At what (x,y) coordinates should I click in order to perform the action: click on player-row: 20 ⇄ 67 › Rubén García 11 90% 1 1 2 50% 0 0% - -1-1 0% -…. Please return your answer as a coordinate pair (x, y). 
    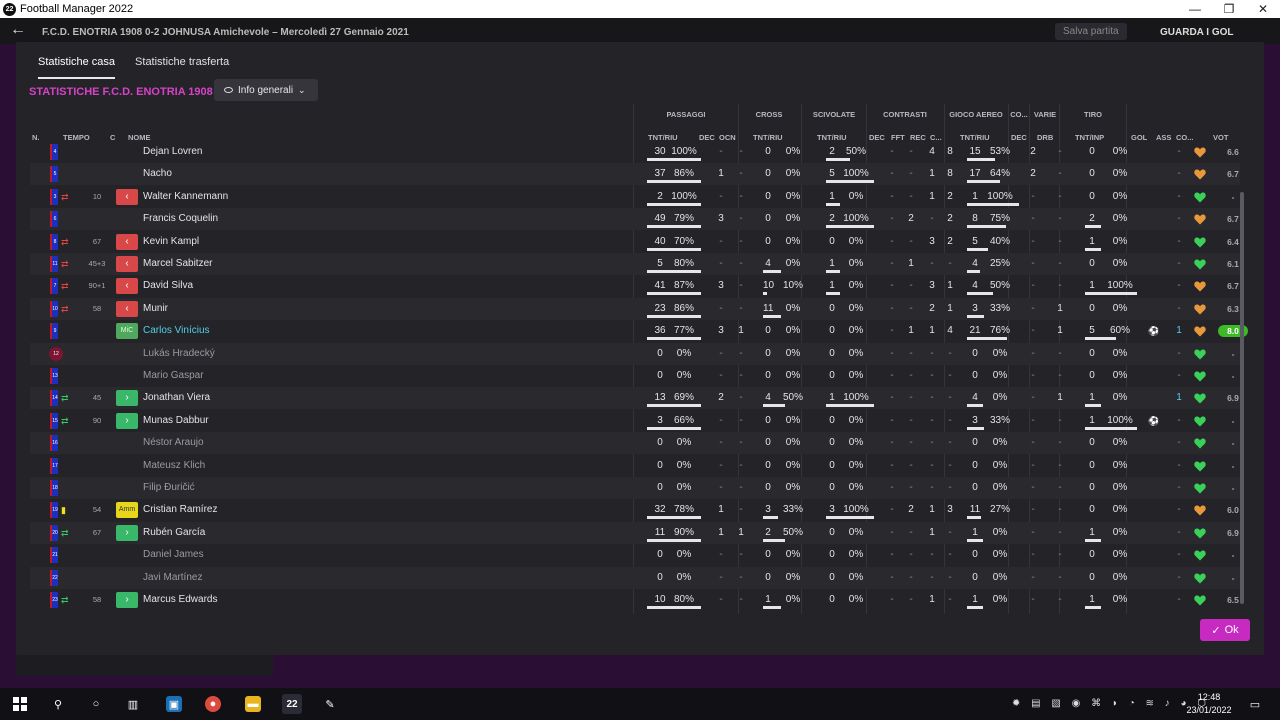
    Looking at the image, I should click on (635, 532).